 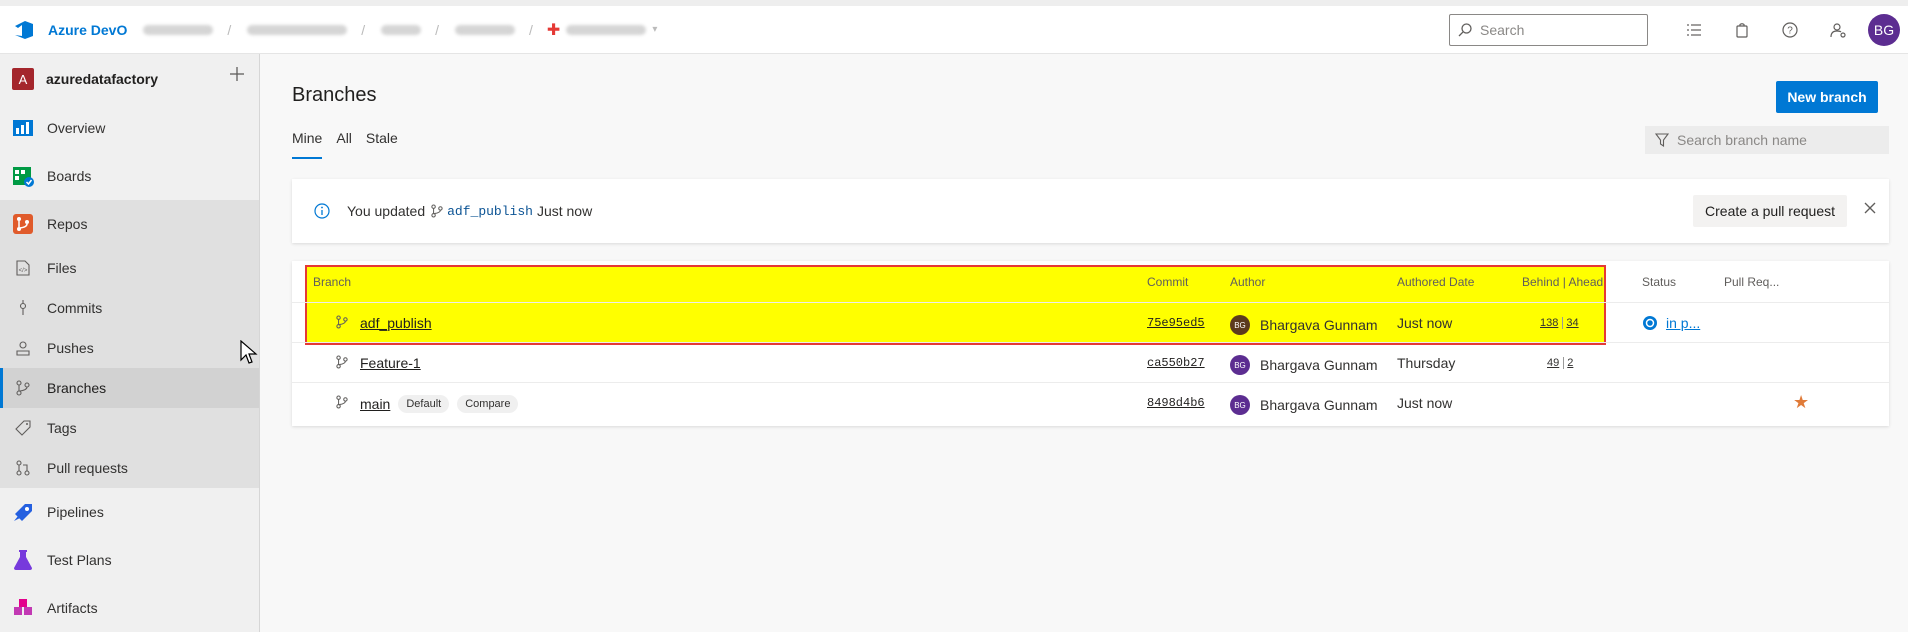 I want to click on author-cell: BG Bhargava Gunnam, so click(x=1304, y=405).